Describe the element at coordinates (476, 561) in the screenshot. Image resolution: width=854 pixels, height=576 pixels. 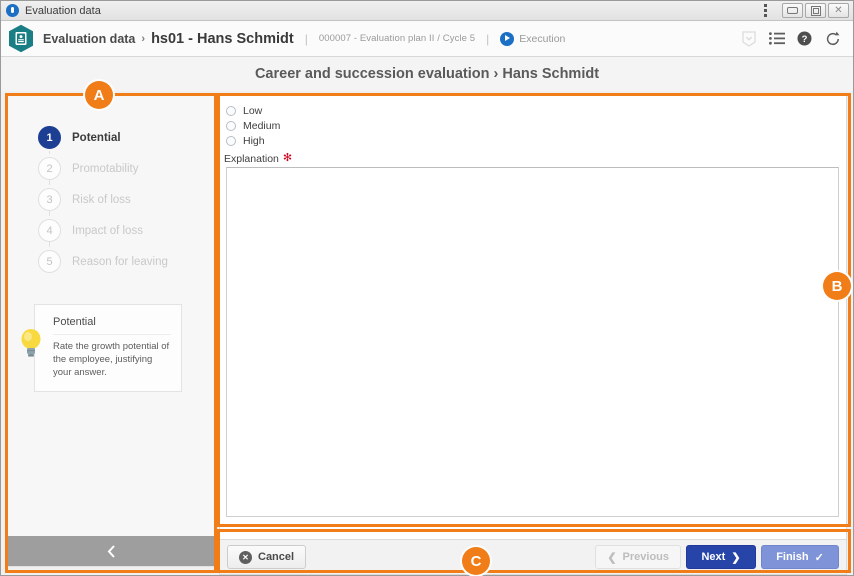
I see `annotation-badge-c: C` at that location.